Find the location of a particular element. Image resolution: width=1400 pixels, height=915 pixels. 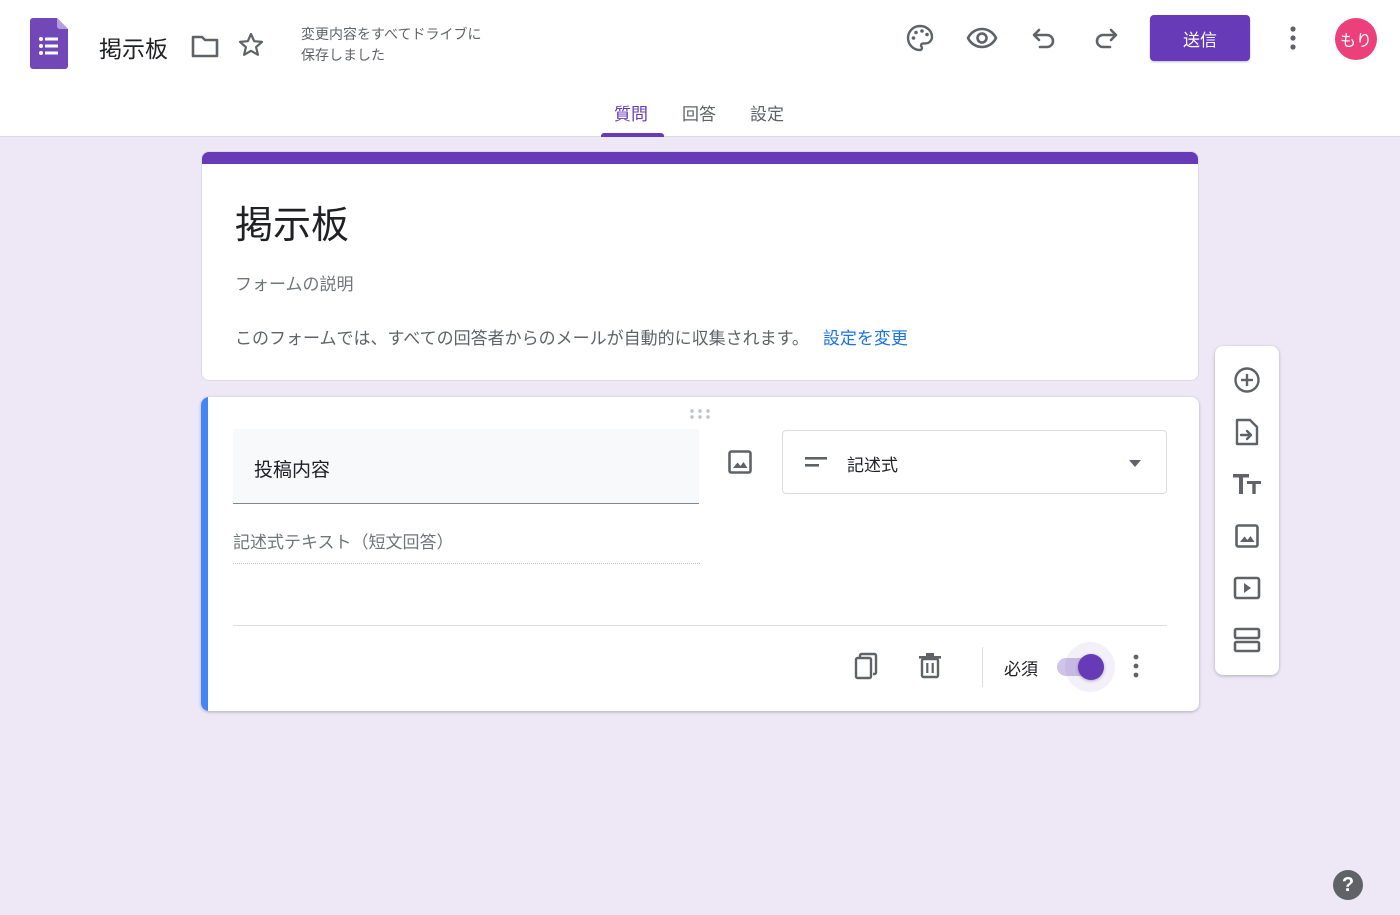

copy-icon is located at coordinates (866, 666).